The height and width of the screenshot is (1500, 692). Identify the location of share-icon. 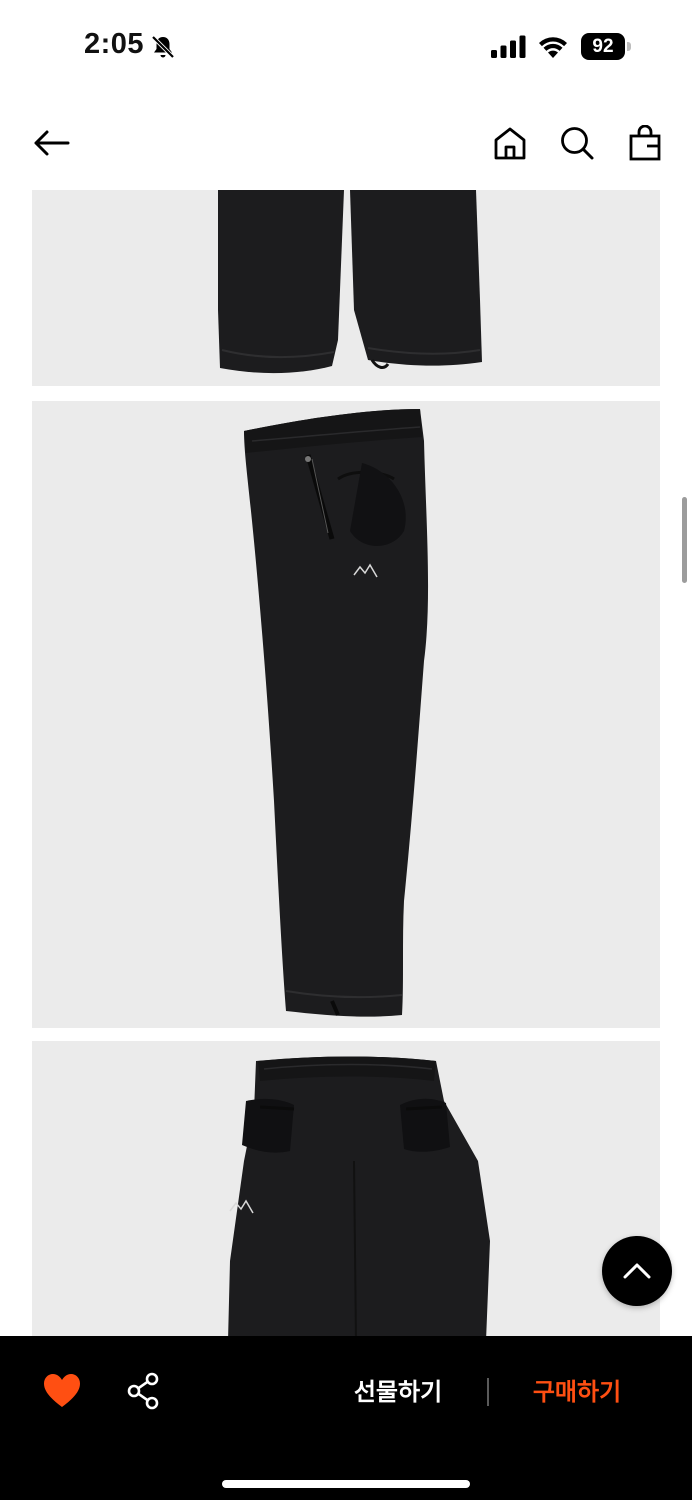
(143, 1391).